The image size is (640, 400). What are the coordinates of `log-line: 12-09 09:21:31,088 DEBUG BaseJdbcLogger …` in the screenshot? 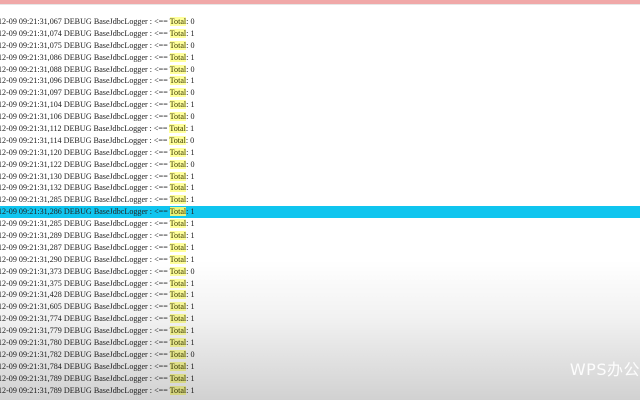 It's located at (320, 70).